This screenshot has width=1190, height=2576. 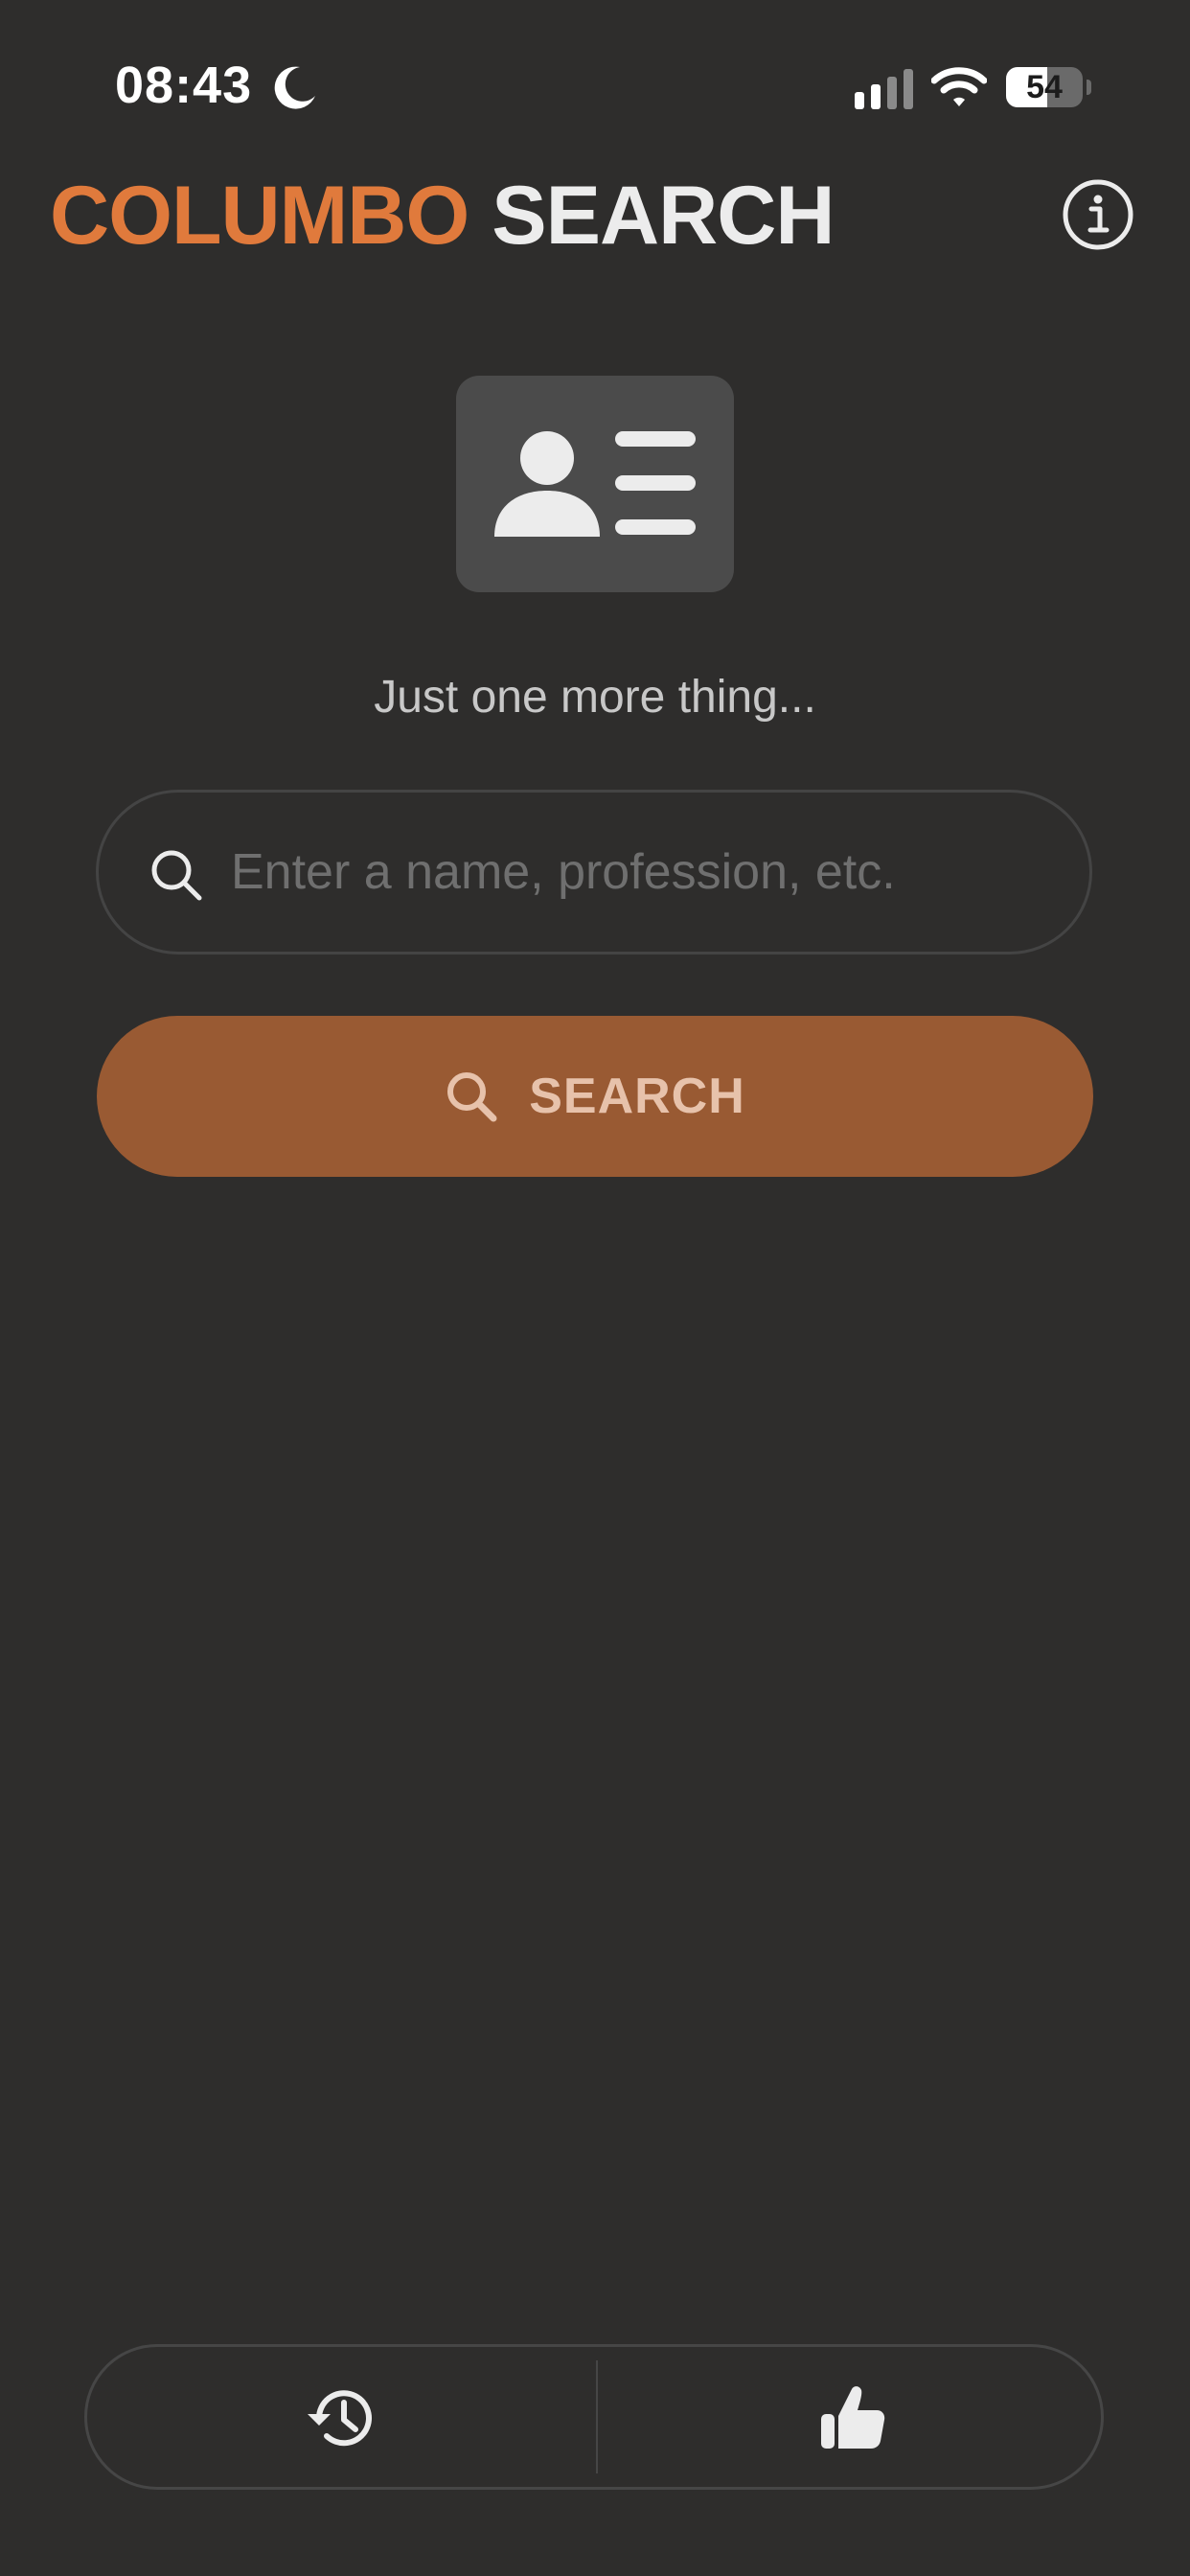 I want to click on info-circle-icon, so click(x=1098, y=214).